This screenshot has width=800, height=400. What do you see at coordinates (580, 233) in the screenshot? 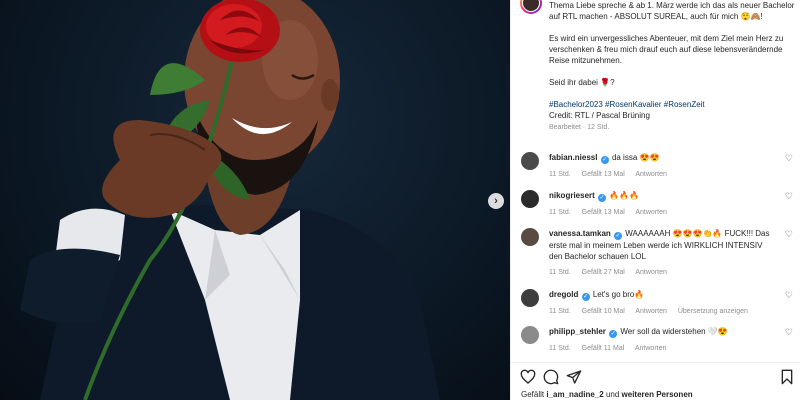
I see `comment-username: vanessa.tamkan` at bounding box center [580, 233].